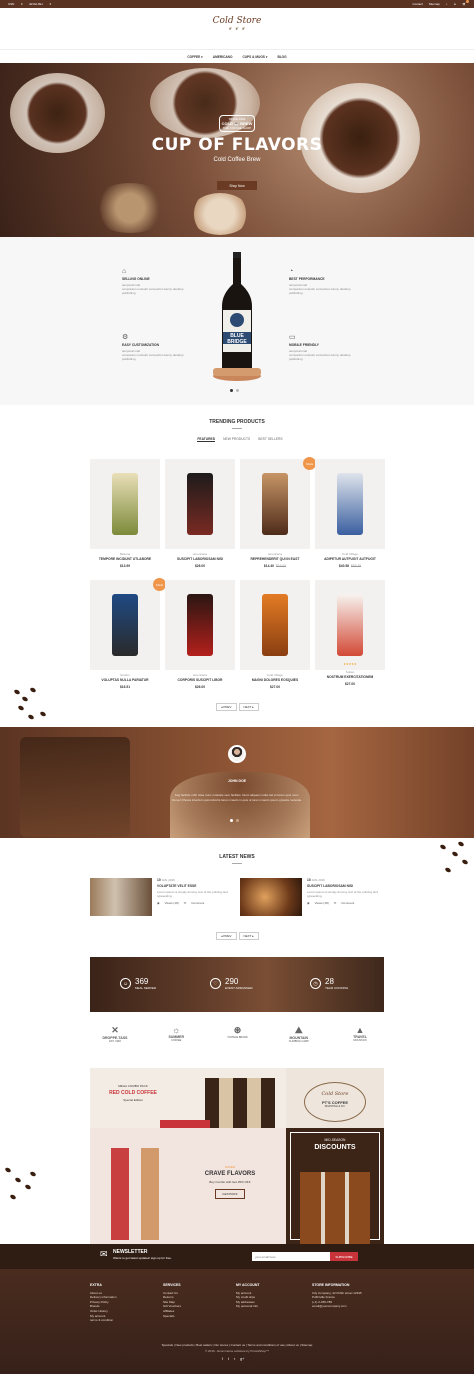 The image size is (474, 1374). I want to click on news-views: Views (18), so click(321, 903).